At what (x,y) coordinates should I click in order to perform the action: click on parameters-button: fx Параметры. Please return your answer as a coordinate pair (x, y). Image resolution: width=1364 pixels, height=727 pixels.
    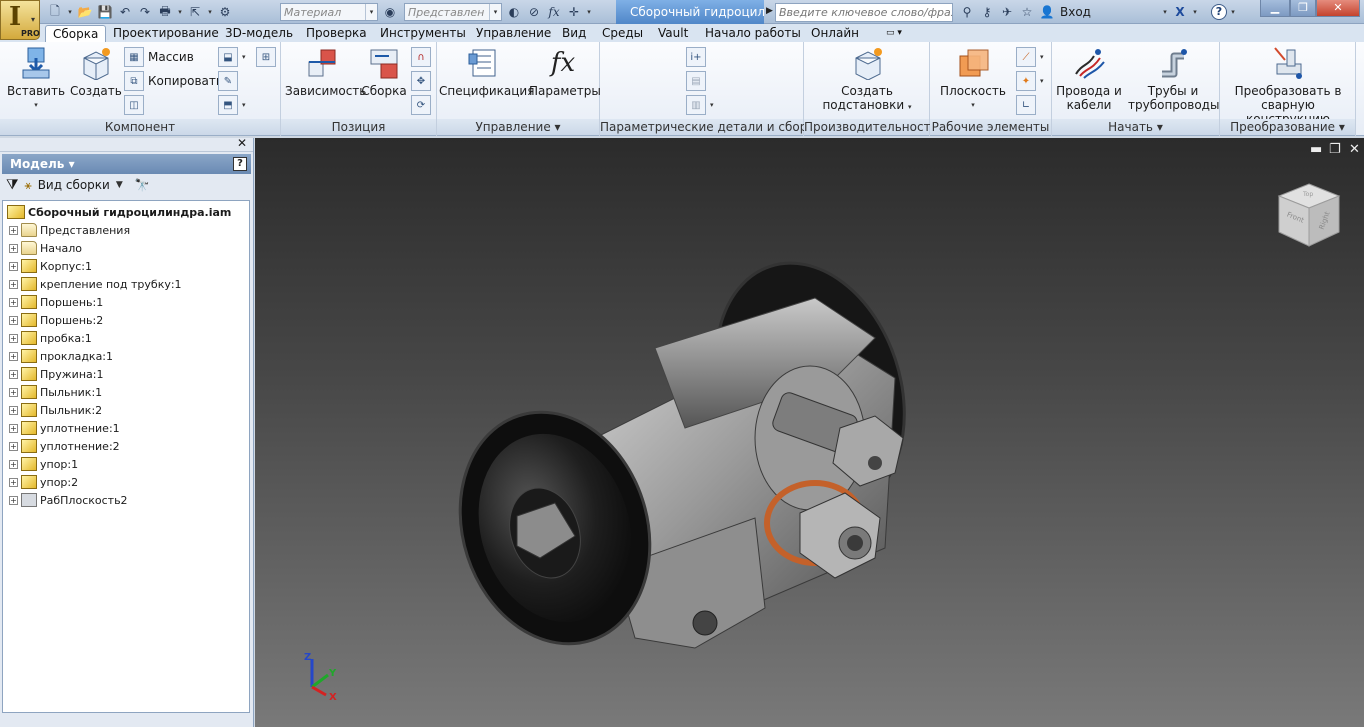
    Looking at the image, I should click on (565, 71).